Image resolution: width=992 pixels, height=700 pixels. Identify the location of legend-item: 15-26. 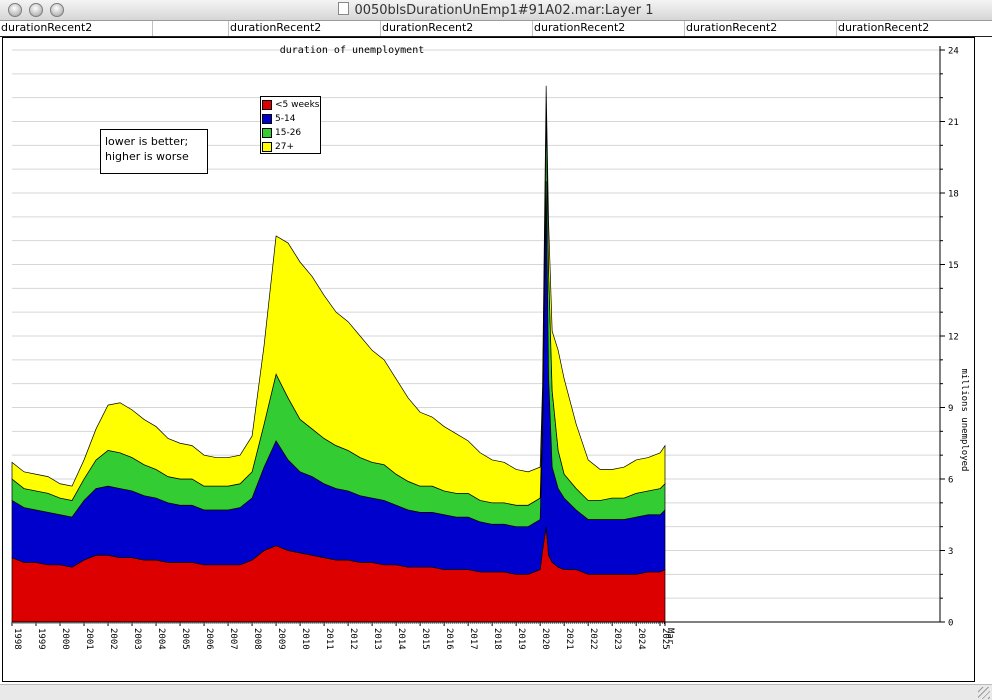
(291, 133).